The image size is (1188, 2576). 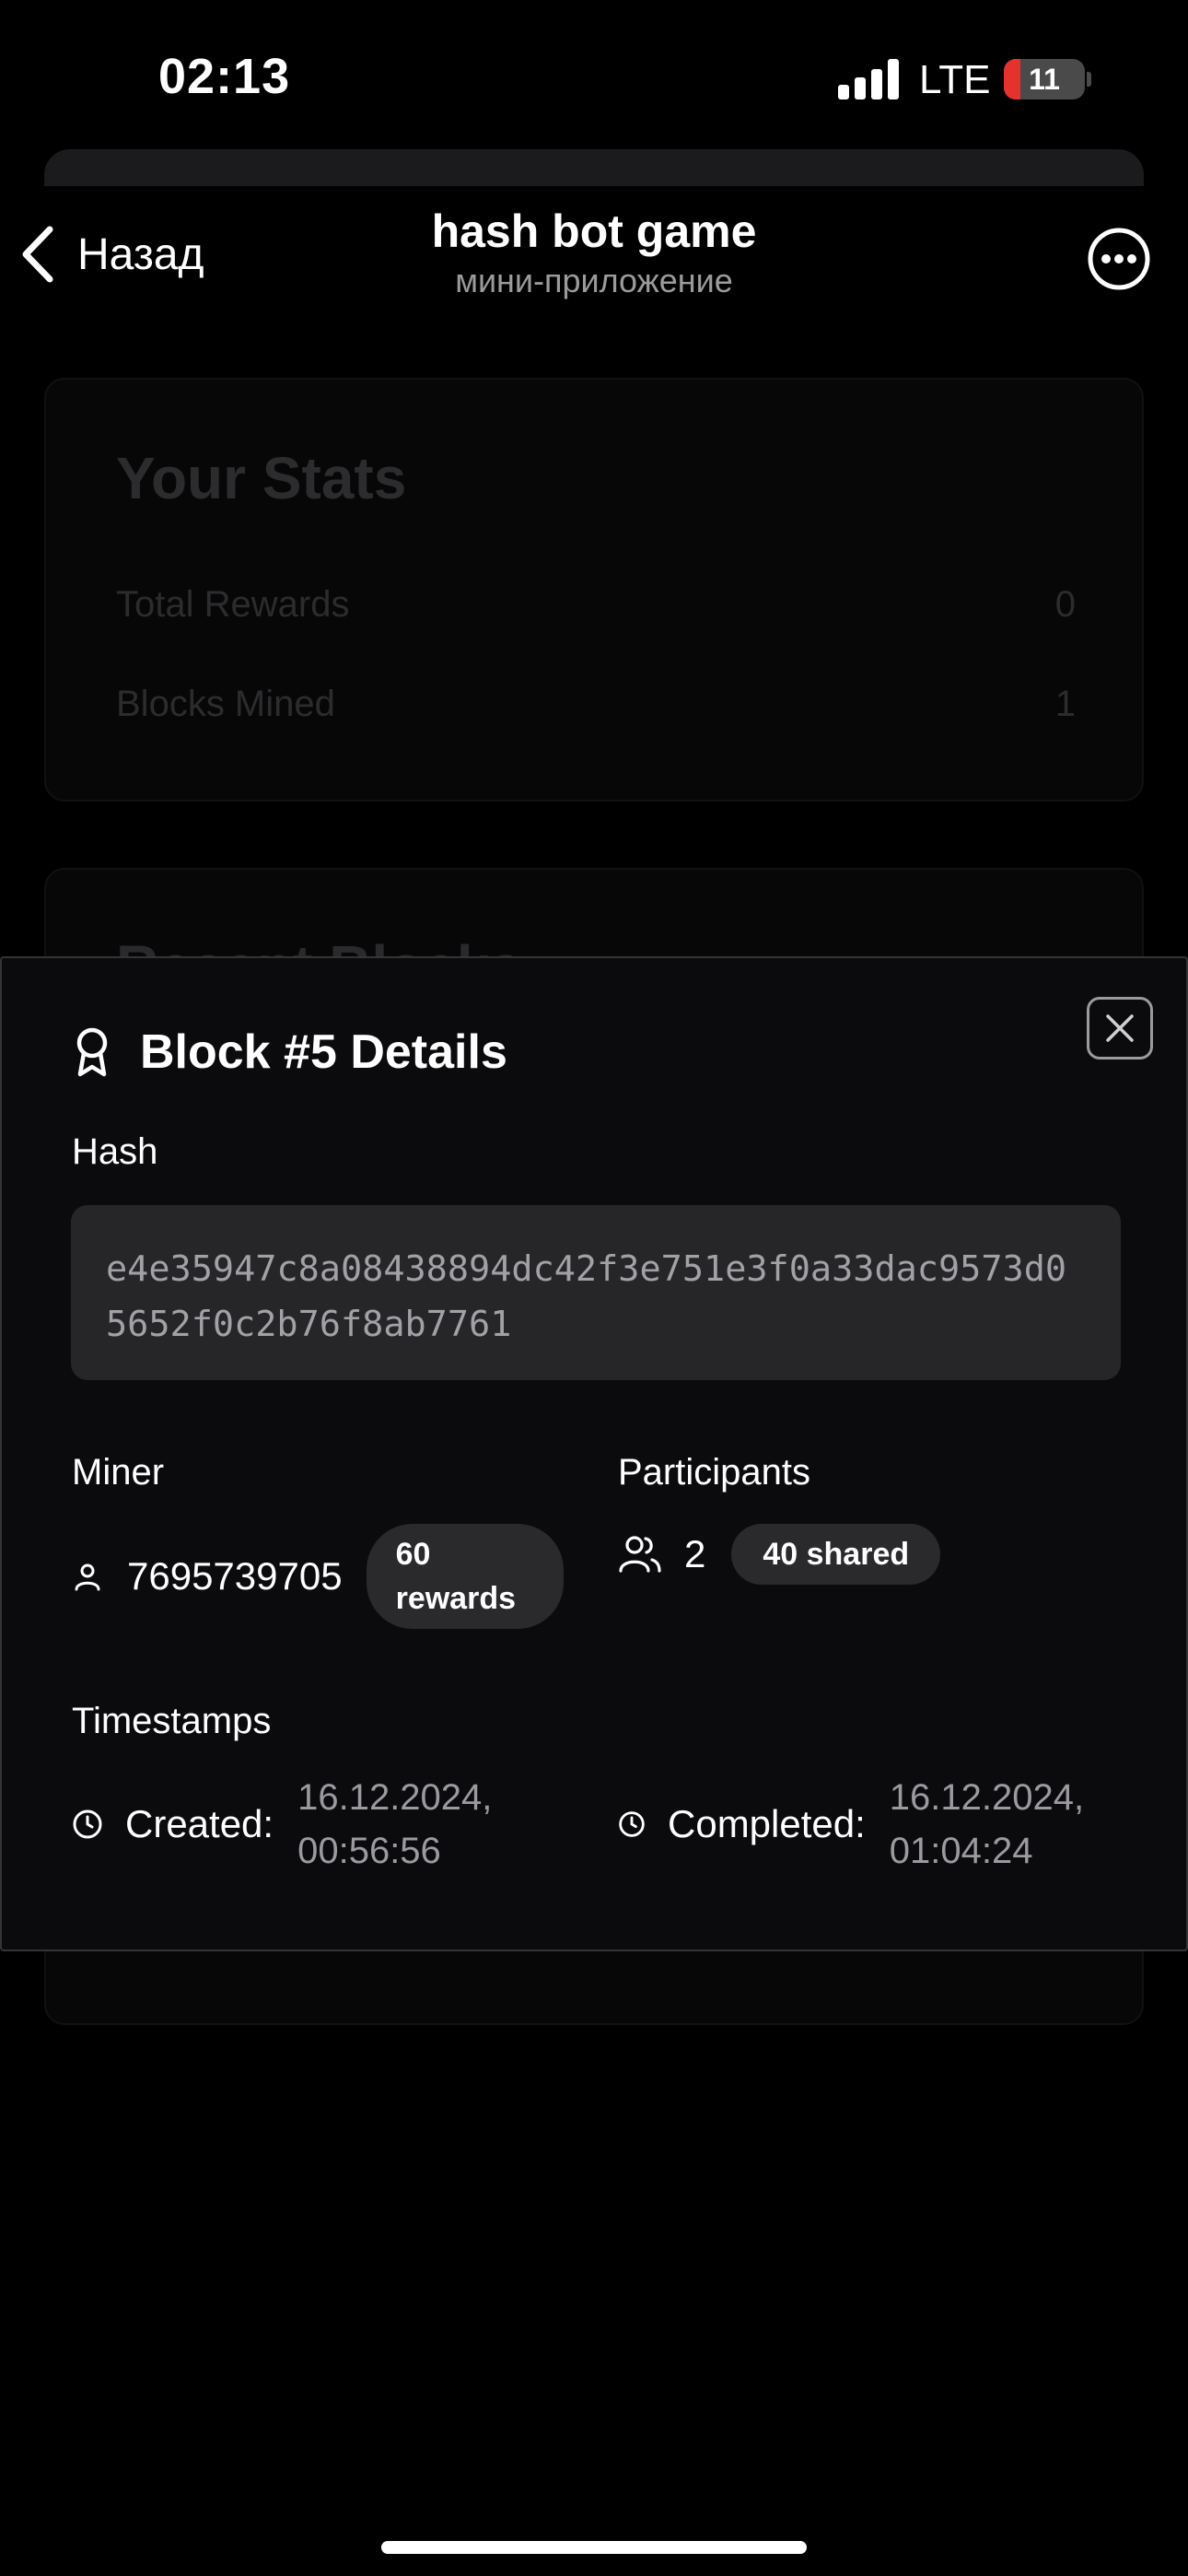 What do you see at coordinates (172, 1721) in the screenshot?
I see `timestamps-label: Timestamps` at bounding box center [172, 1721].